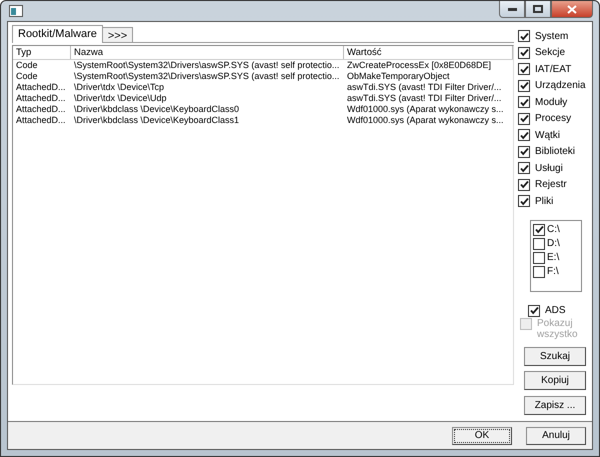 The height and width of the screenshot is (457, 600). Describe the element at coordinates (553, 271) in the screenshot. I see `drive-label: F:\` at that location.